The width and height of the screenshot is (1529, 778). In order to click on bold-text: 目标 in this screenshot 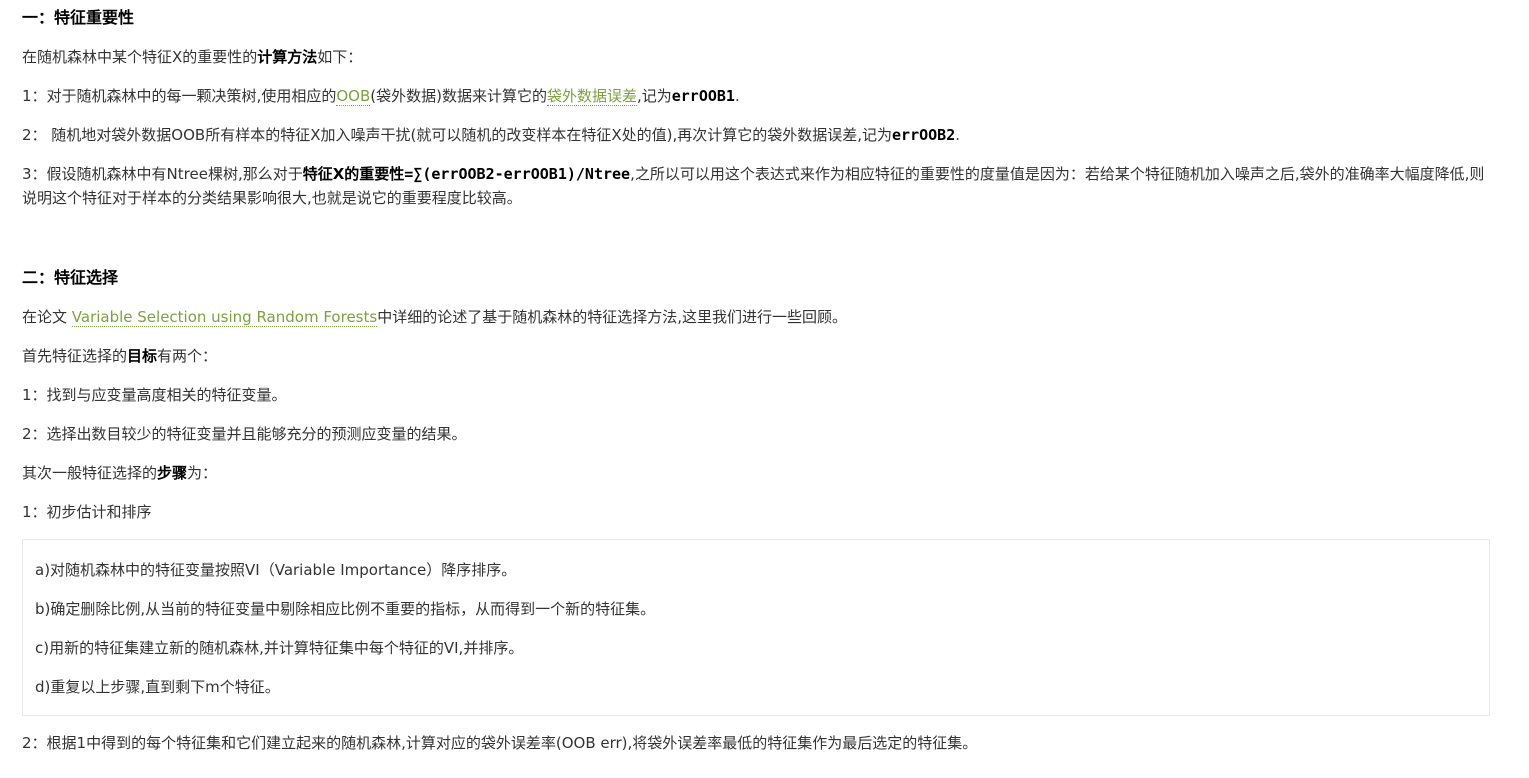, I will do `click(142, 356)`.